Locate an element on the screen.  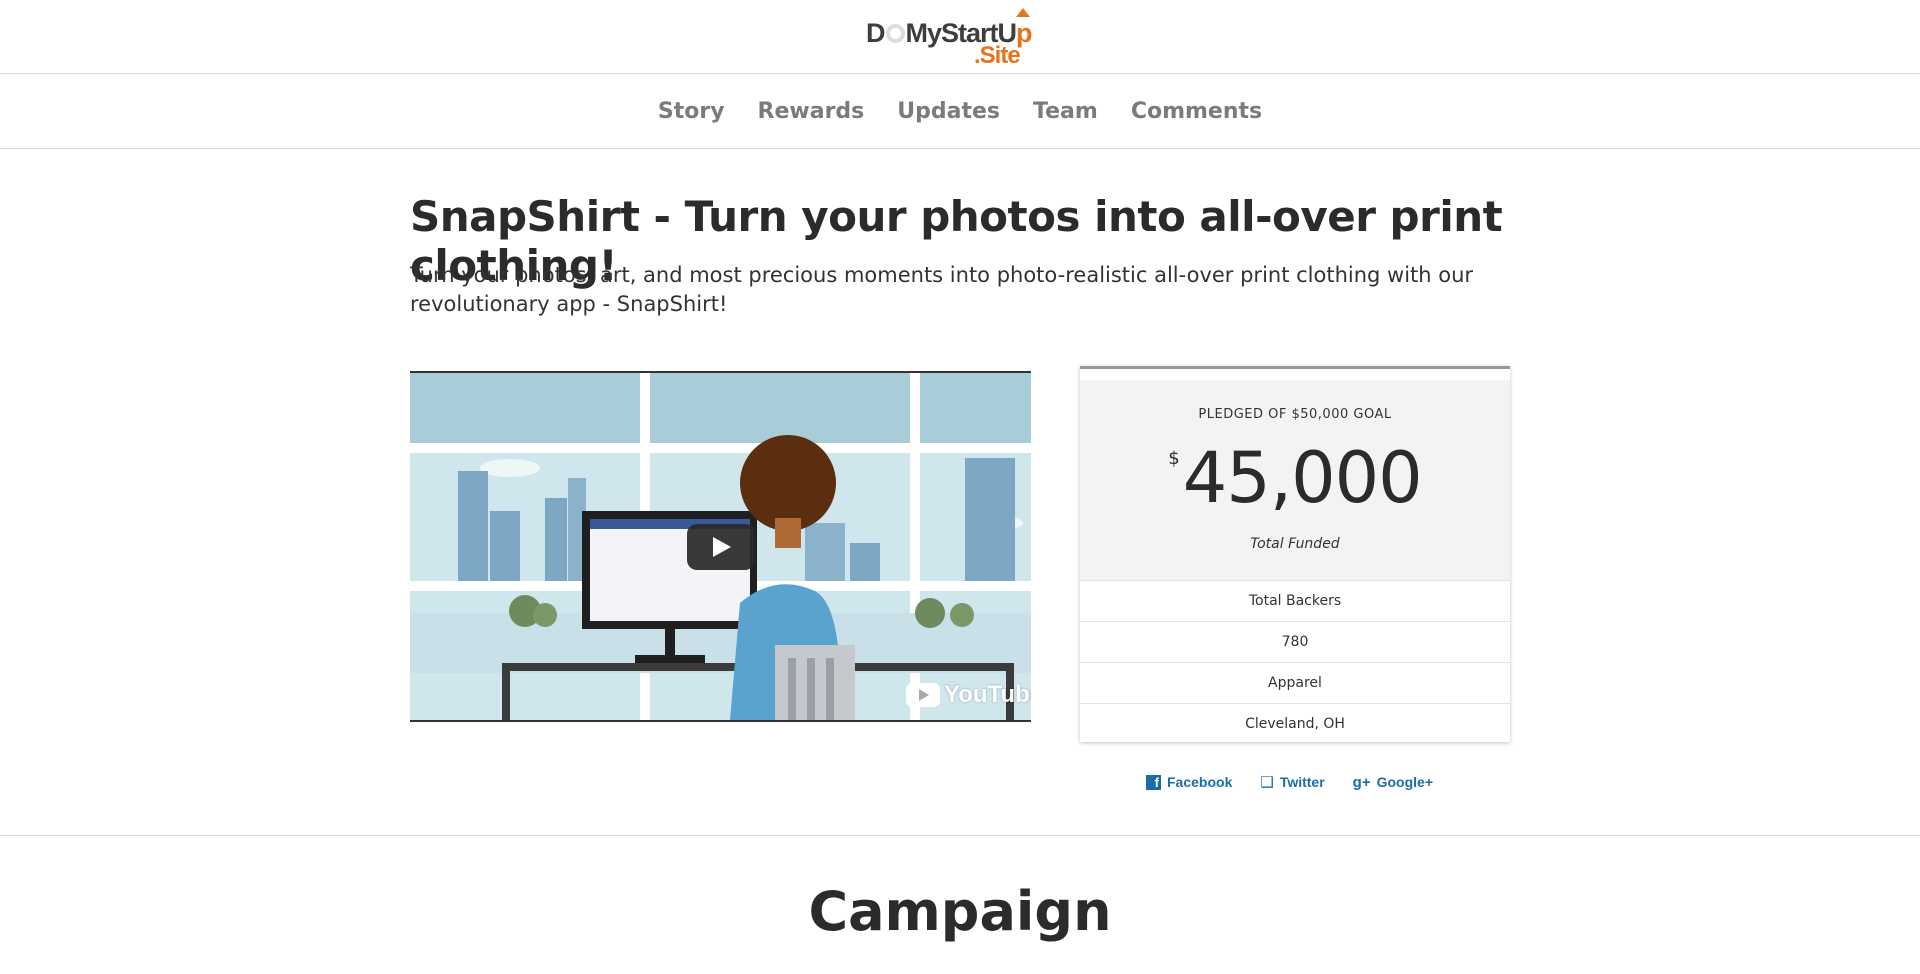
location-label: Cleveland, OH is located at coordinates (1295, 723).